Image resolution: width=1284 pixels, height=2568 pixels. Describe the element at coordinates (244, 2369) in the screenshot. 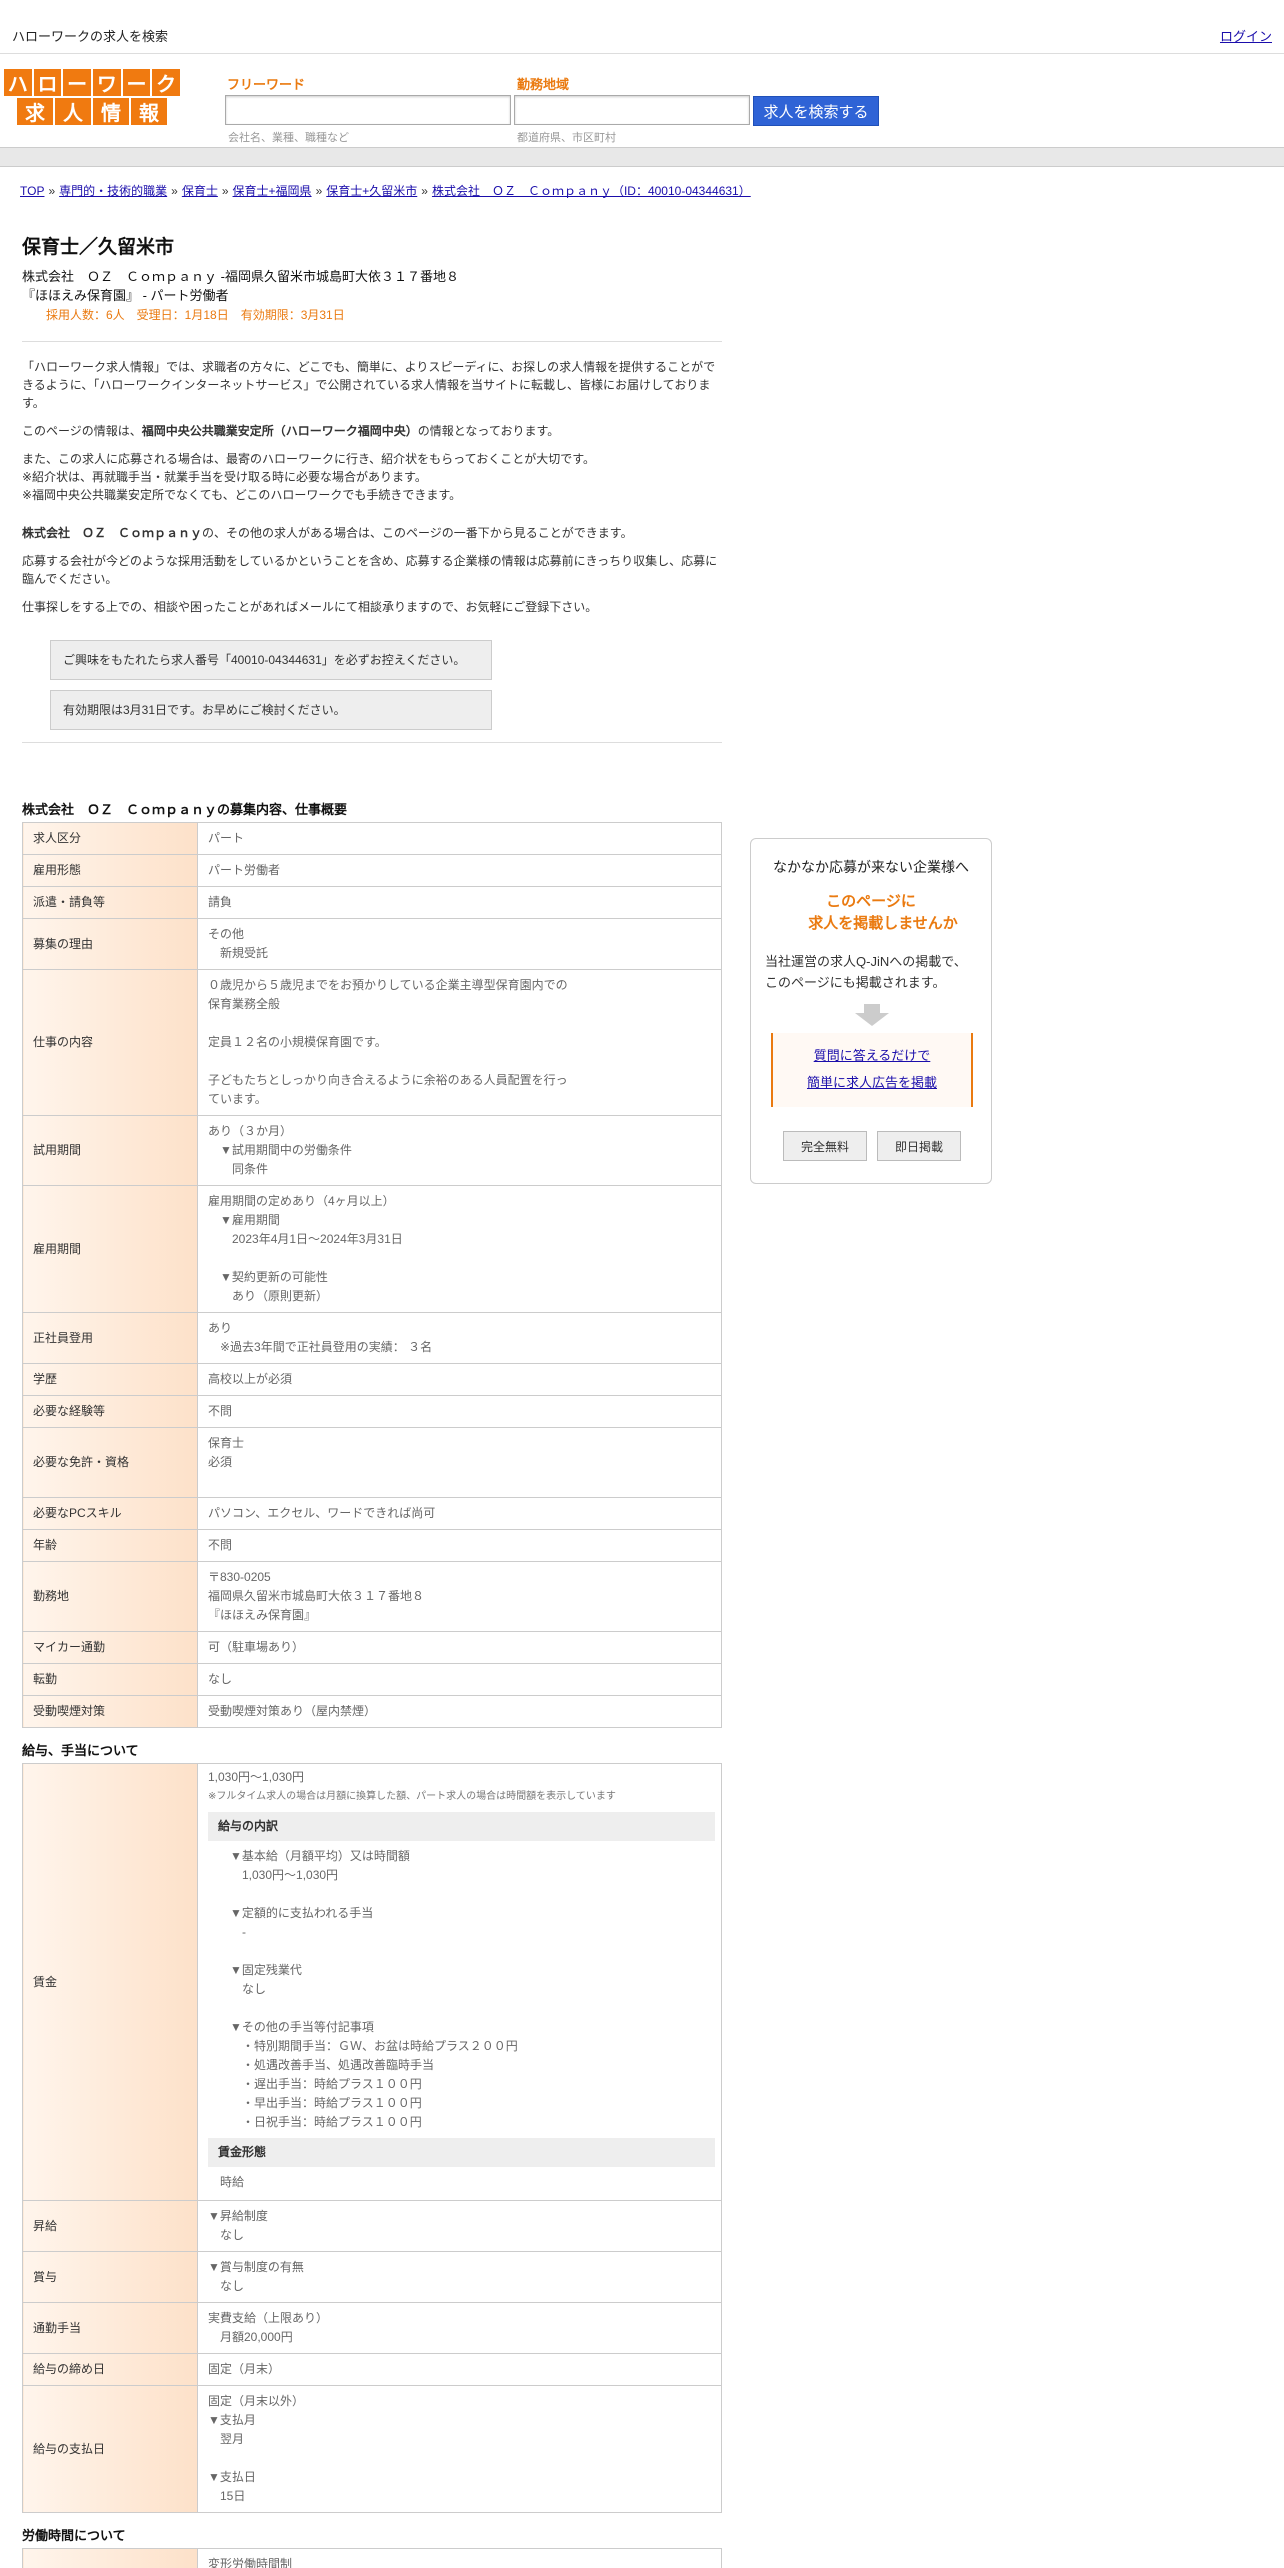

I see `value-line: 固定（月末）` at that location.